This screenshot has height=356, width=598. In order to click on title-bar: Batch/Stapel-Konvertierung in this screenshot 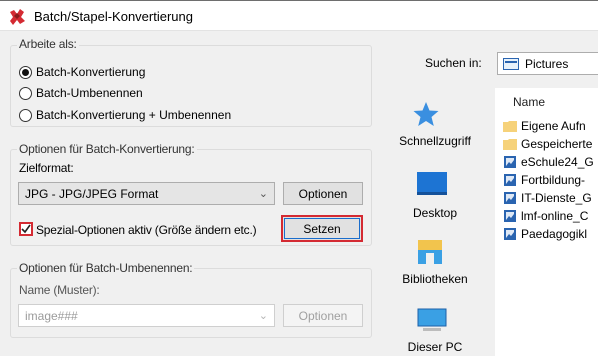, I will do `click(299, 15)`.